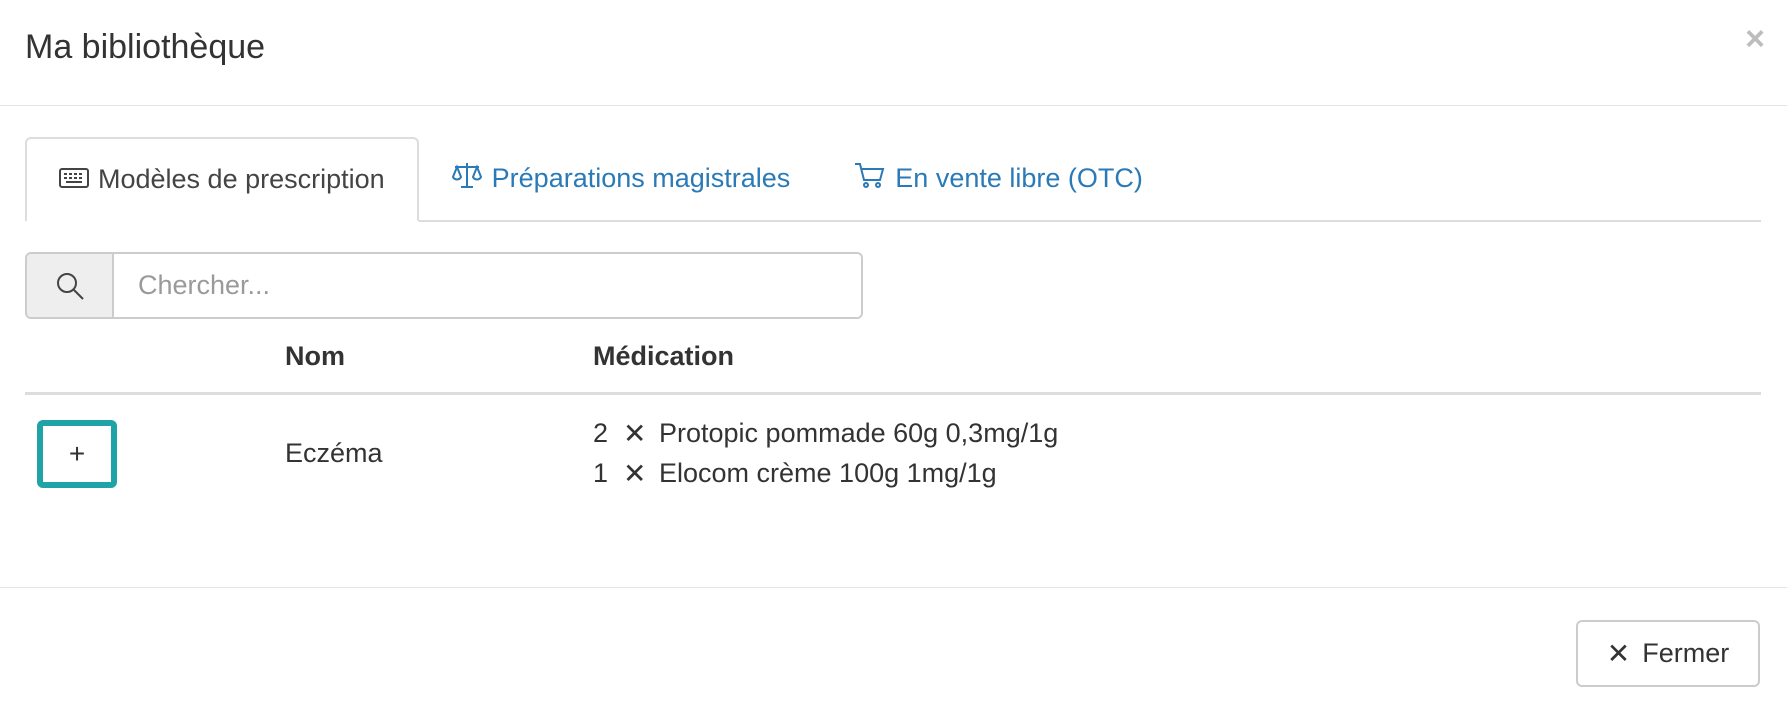 The image size is (1787, 713). I want to click on tab-label: Modèles de prescription, so click(241, 179).